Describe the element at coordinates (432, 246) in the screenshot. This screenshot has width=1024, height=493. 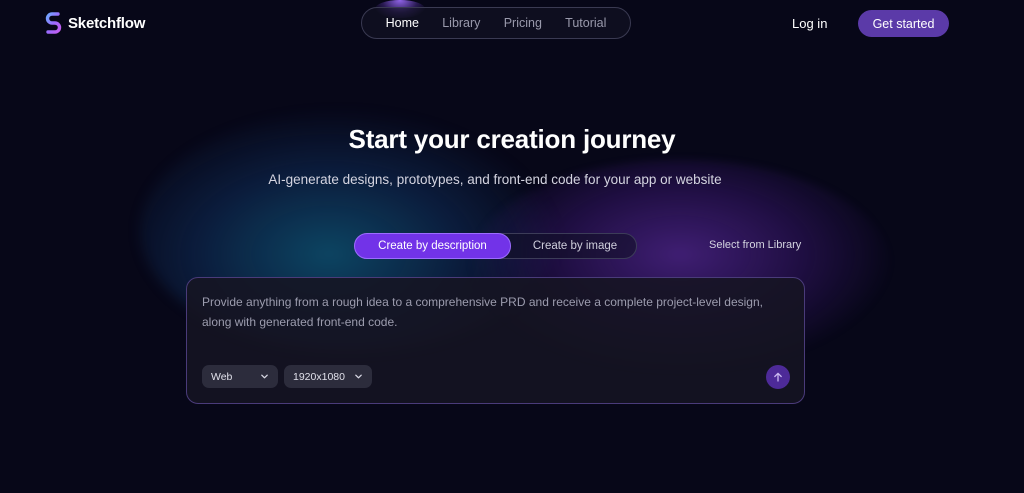
I see `tab-create-by-description: Create by description` at that location.